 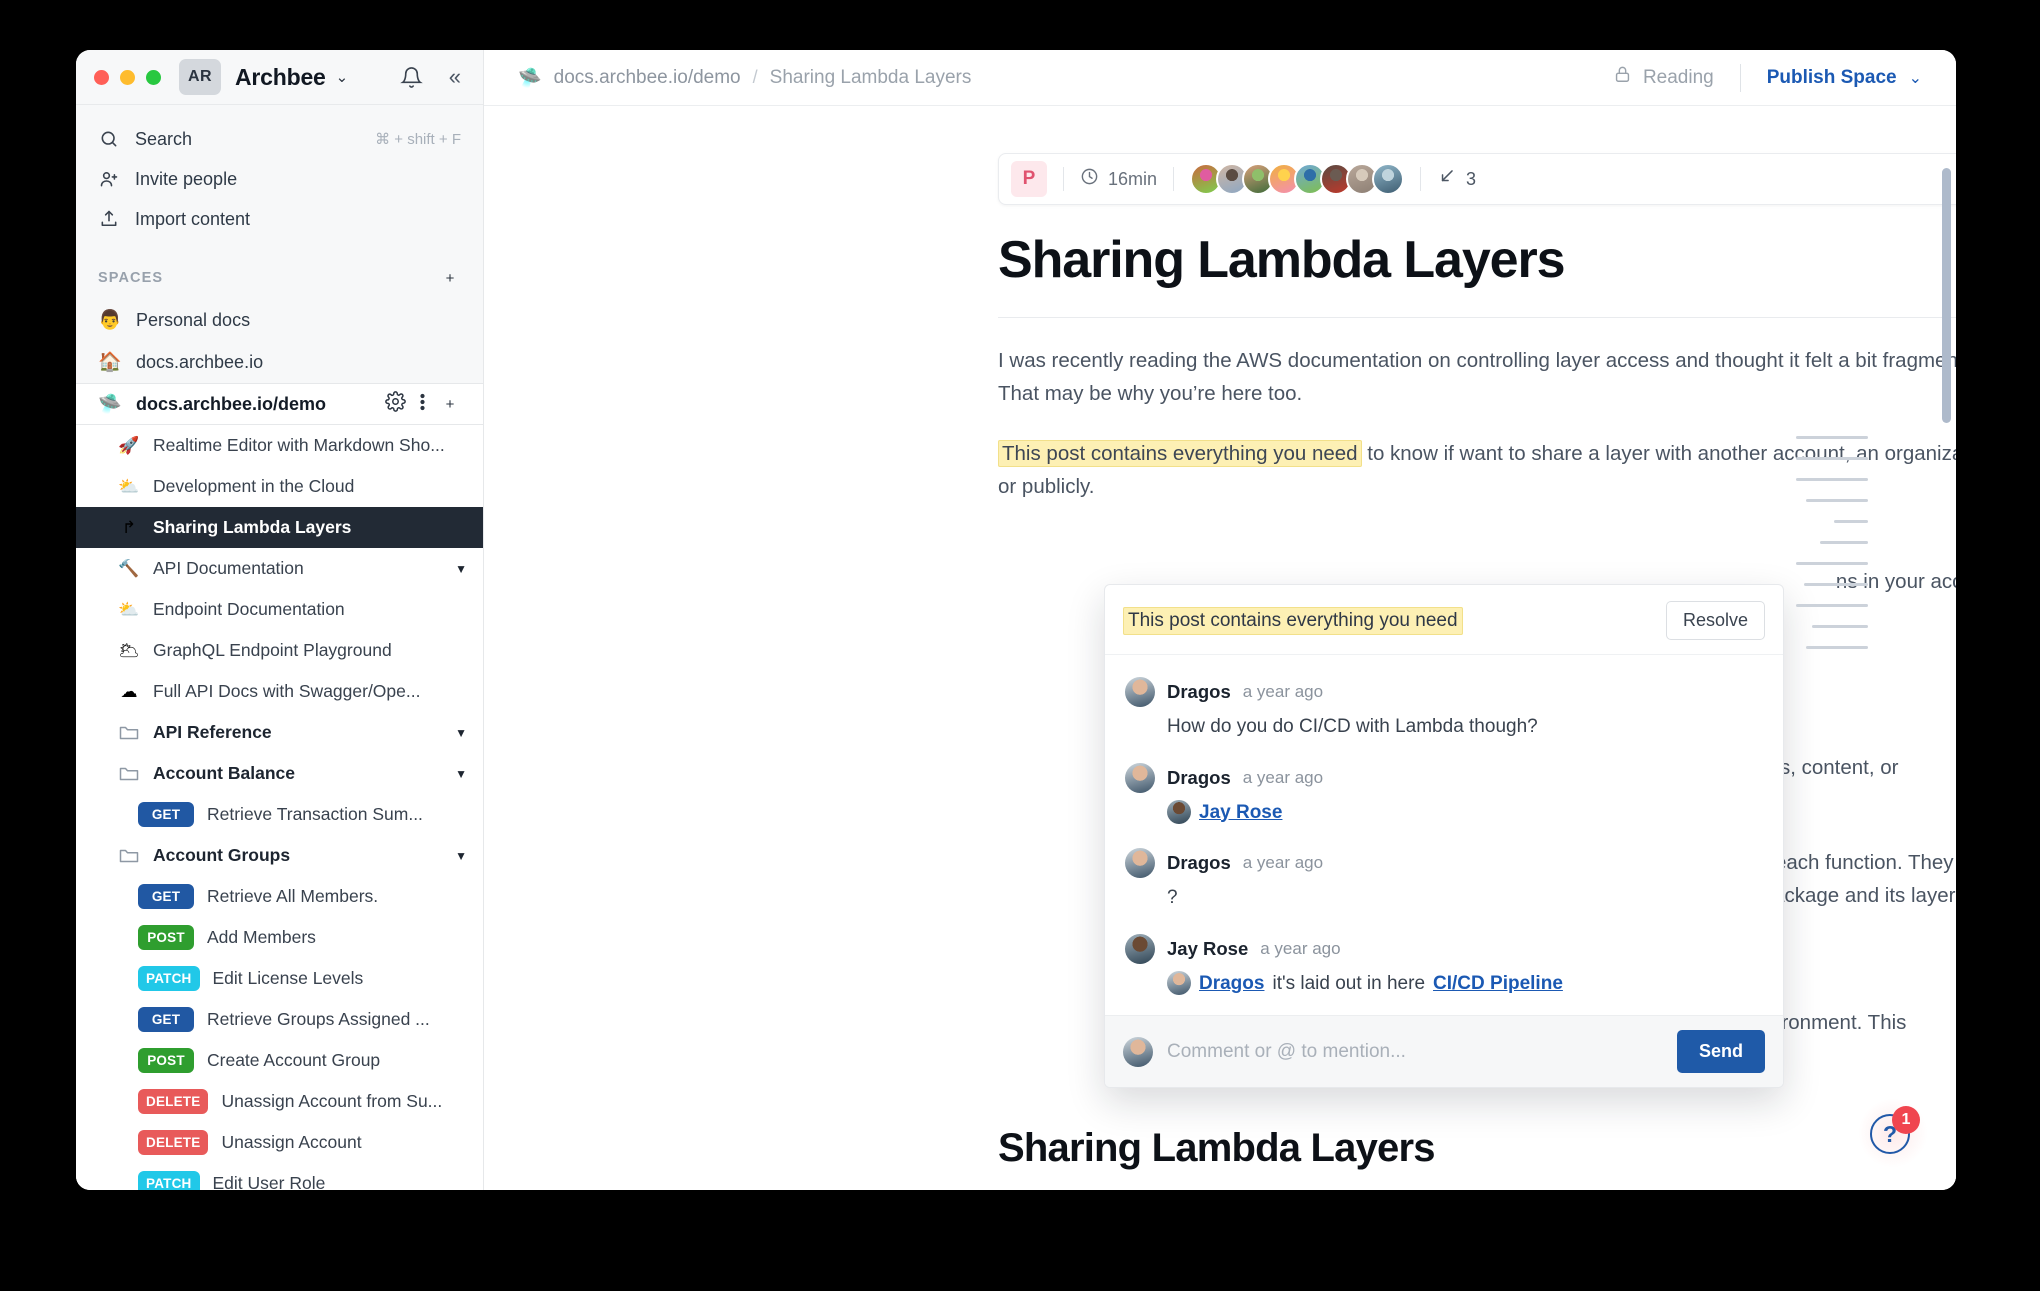 I want to click on tree-item-account-balance: Account Balance ▼, so click(x=279, y=773).